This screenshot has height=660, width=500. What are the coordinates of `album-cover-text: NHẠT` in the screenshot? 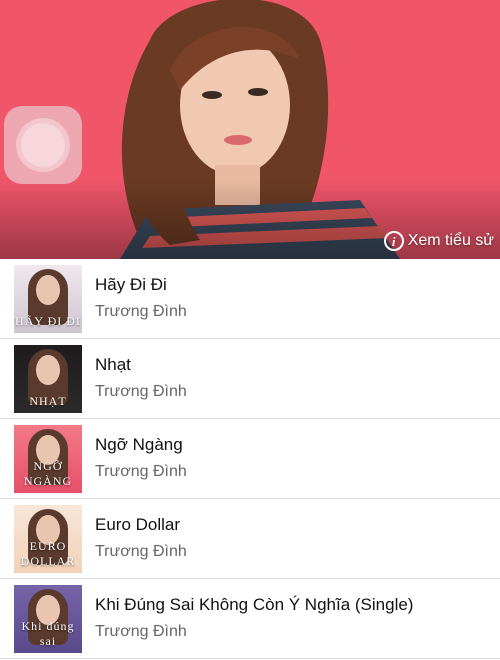 It's located at (48, 401).